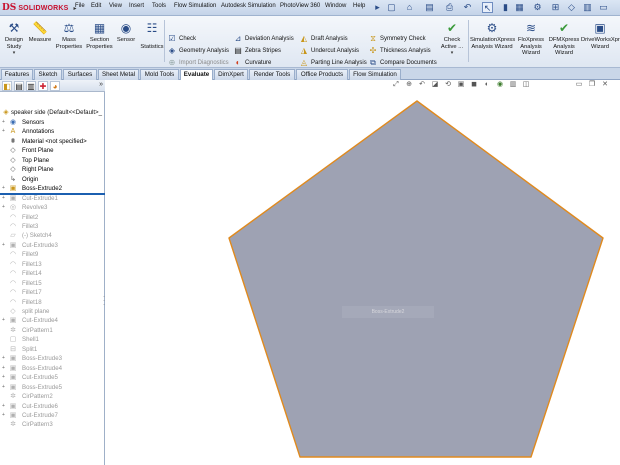 The image size is (620, 465). Describe the element at coordinates (323, 39) in the screenshot. I see `draft-analysis-button: ◭ Draft Analysis` at that location.